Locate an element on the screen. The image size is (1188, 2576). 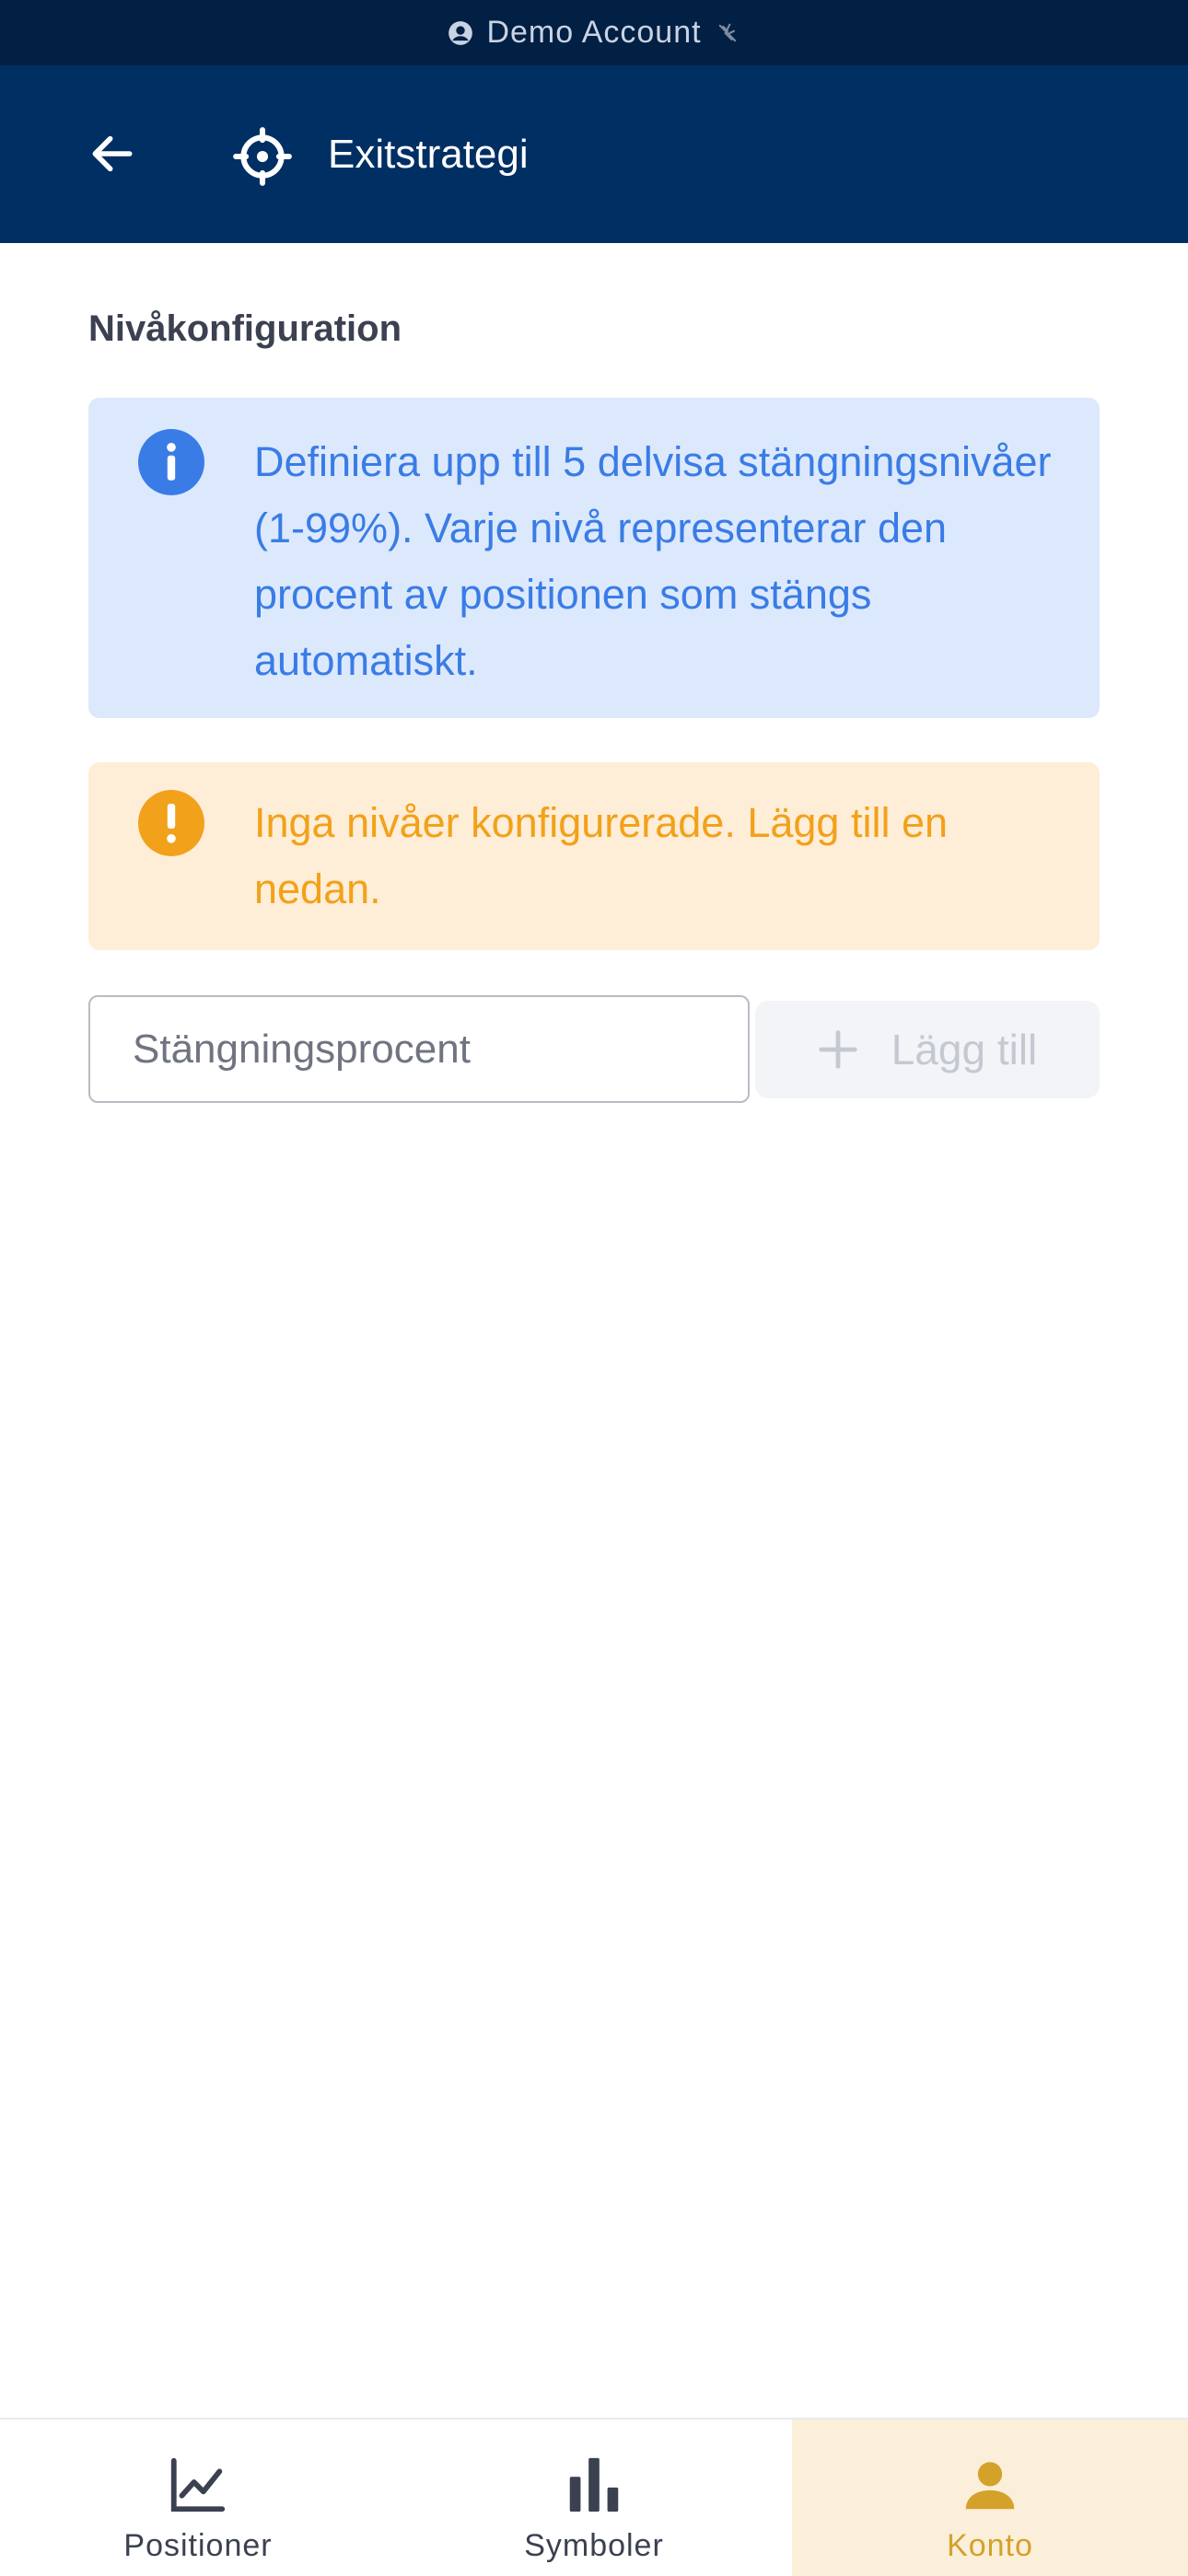
section-title: Nivåkonfiguration is located at coordinates (245, 328).